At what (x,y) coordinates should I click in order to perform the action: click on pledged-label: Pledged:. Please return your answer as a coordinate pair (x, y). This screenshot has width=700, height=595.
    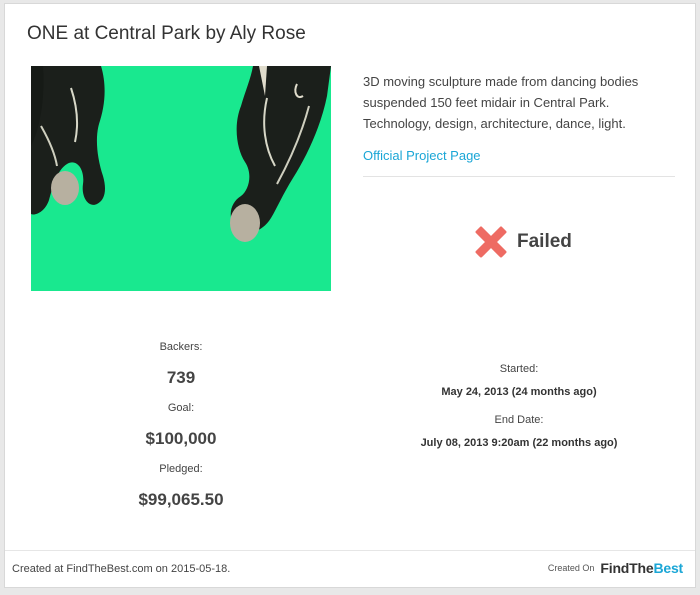
    Looking at the image, I should click on (181, 469).